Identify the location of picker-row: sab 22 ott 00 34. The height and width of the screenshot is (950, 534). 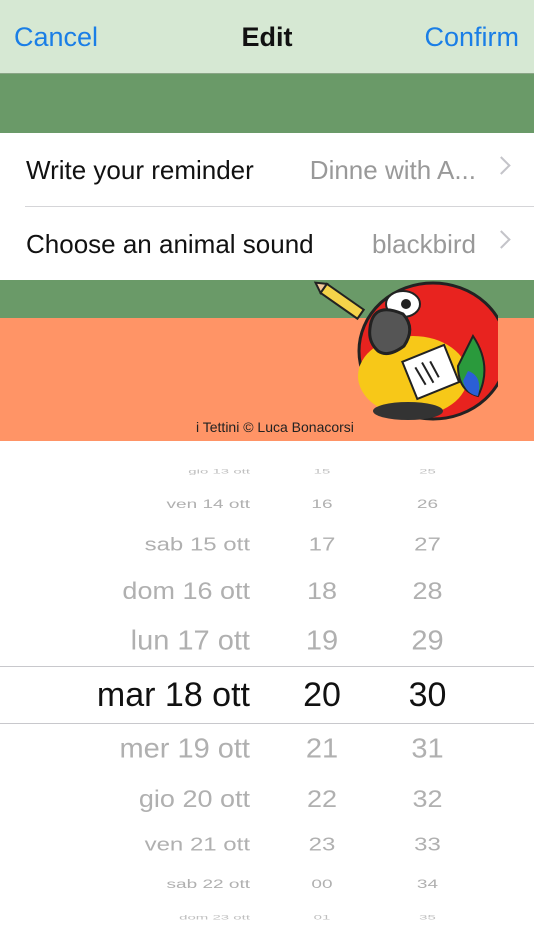
(267, 885).